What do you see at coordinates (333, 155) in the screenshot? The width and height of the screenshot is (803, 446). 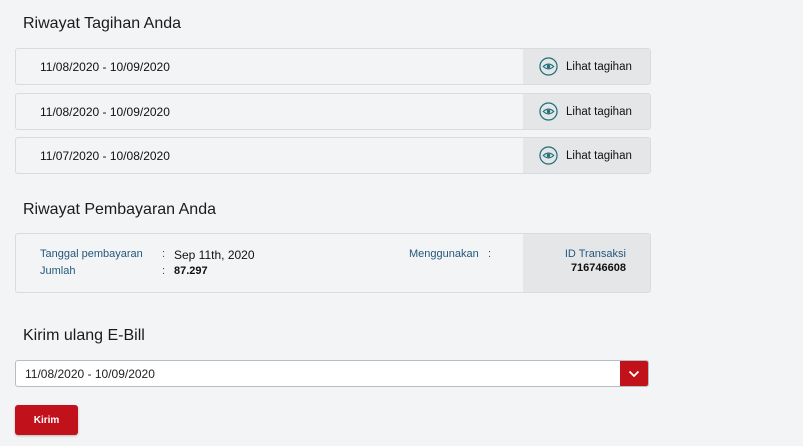 I see `bill-row: 11/07/2020 - 10/08/2020 Lihat tagihan` at bounding box center [333, 155].